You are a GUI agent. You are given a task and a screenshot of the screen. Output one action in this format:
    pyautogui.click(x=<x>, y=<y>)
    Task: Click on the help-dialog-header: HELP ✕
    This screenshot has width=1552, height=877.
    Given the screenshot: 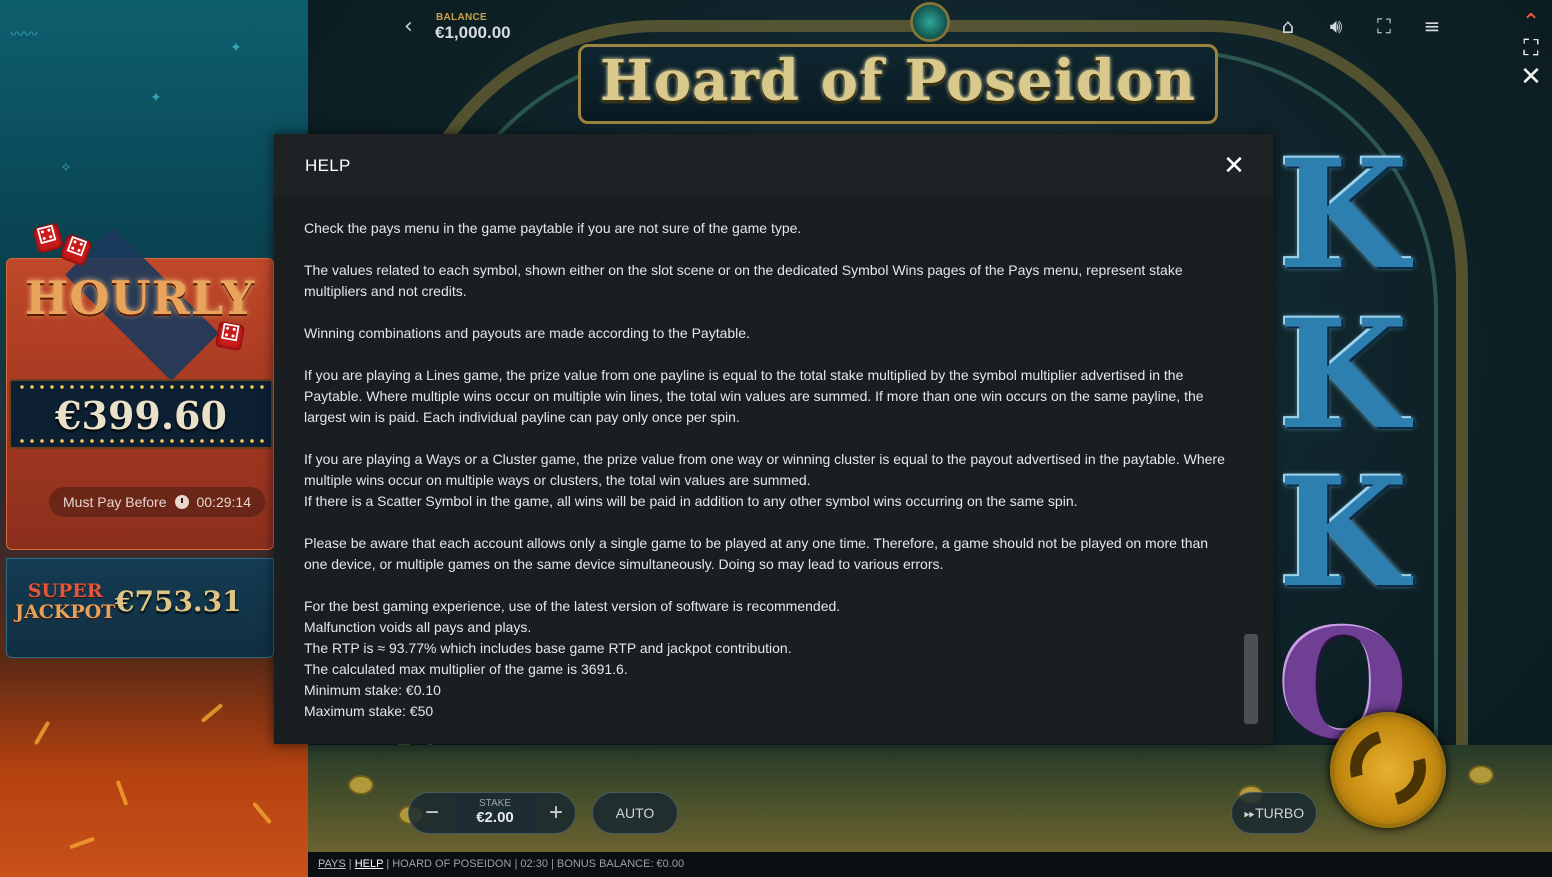 What is the action you would take?
    pyautogui.click(x=773, y=166)
    